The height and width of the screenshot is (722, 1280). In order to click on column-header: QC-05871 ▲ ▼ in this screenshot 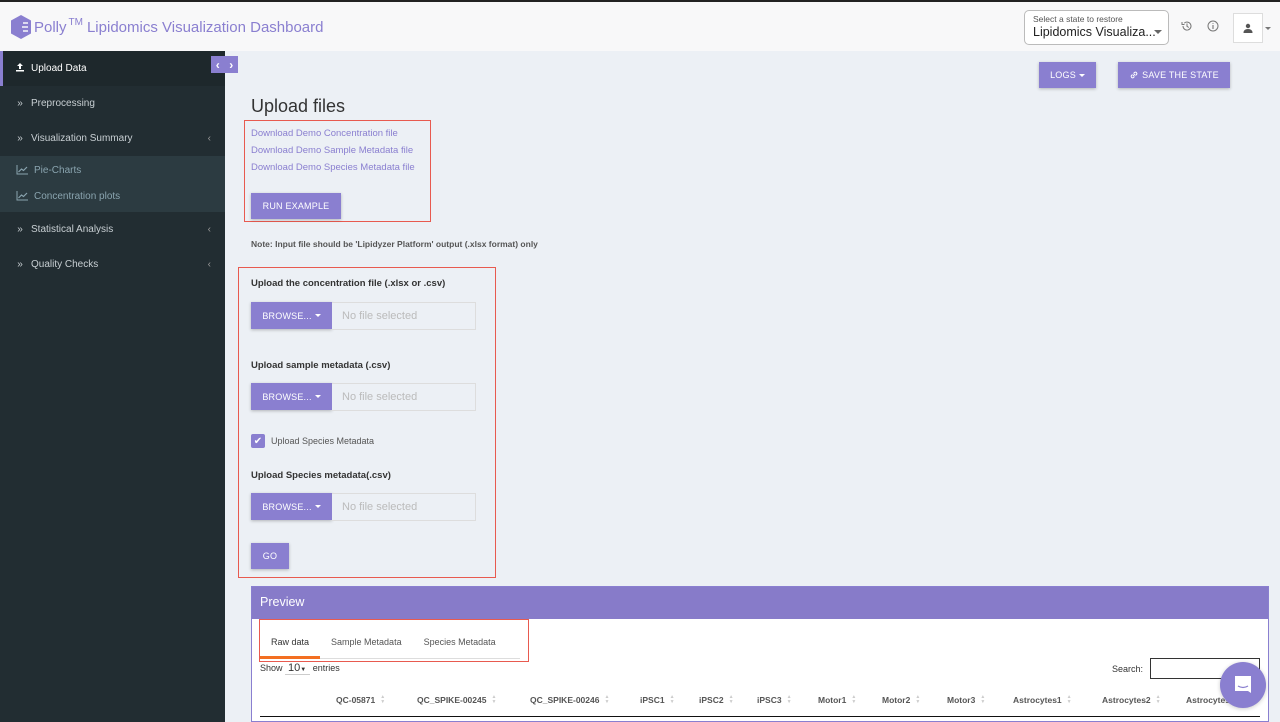, I will do `click(361, 700)`.